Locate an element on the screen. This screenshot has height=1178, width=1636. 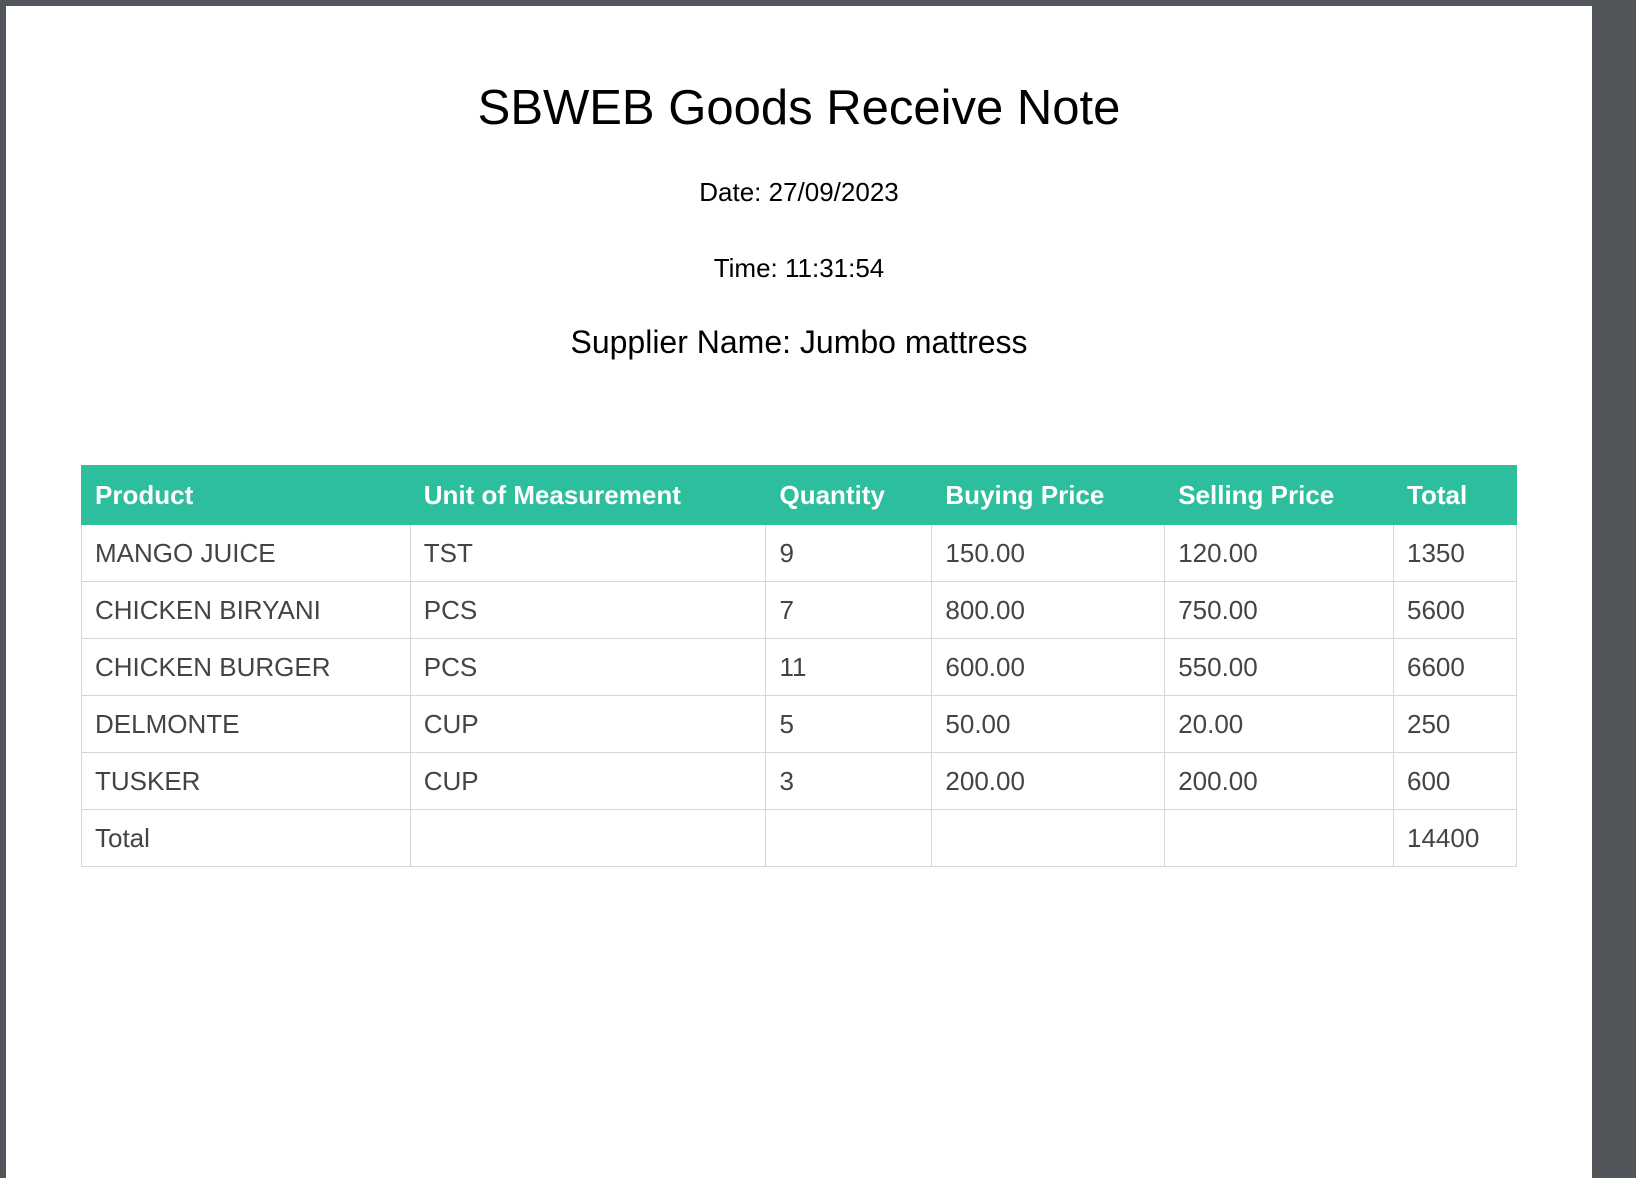
header-quantity: Quantity is located at coordinates (849, 495).